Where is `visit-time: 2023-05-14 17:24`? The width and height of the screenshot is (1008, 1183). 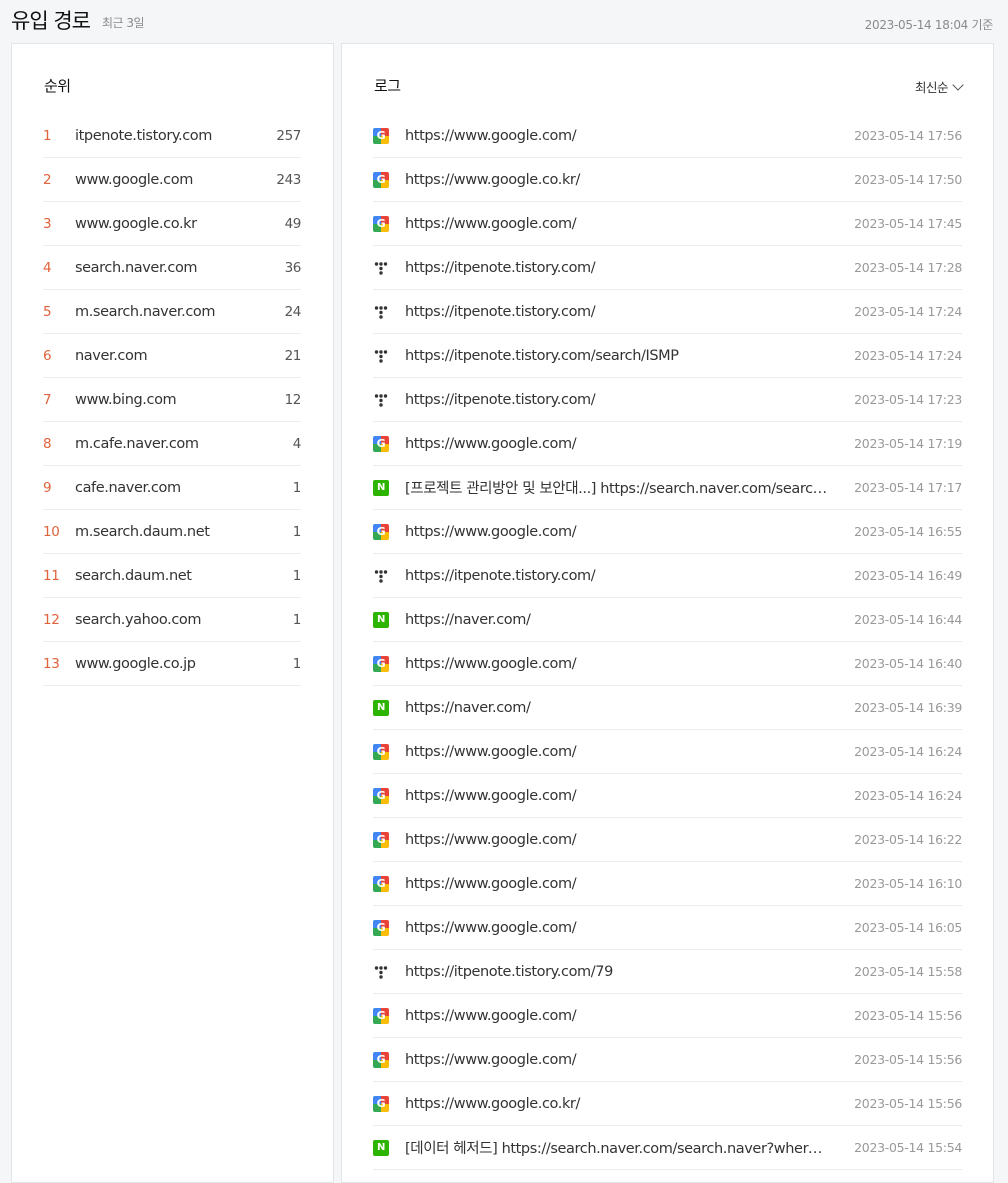 visit-time: 2023-05-14 17:24 is located at coordinates (908, 355).